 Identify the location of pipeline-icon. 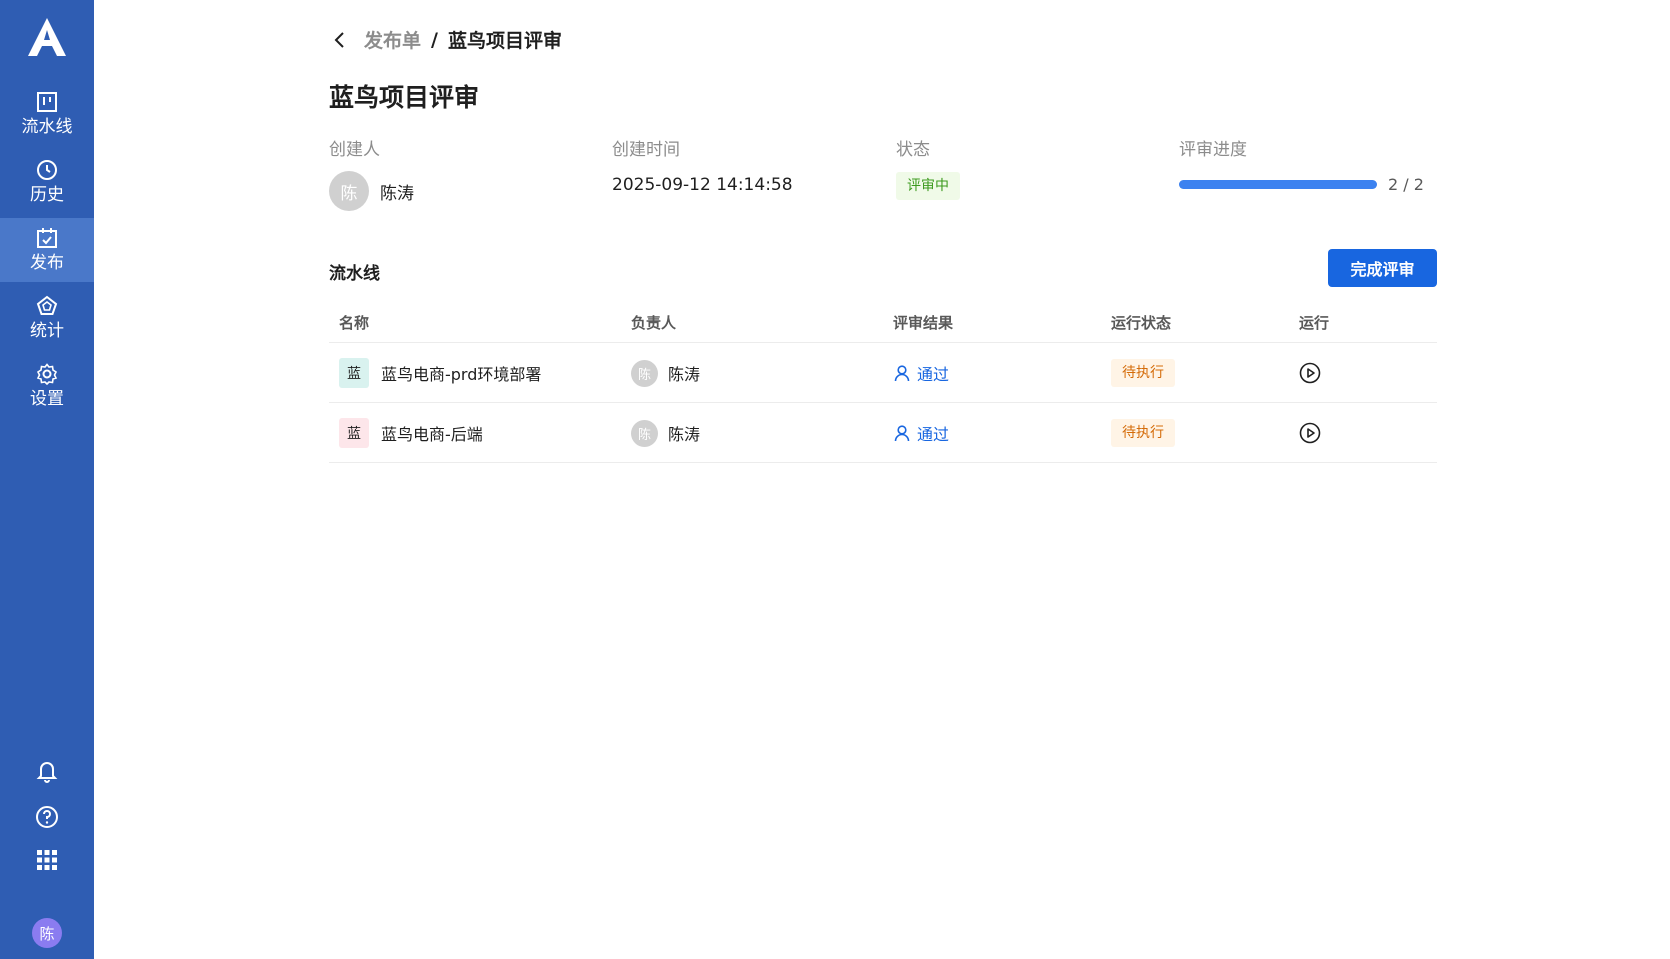
(47, 102).